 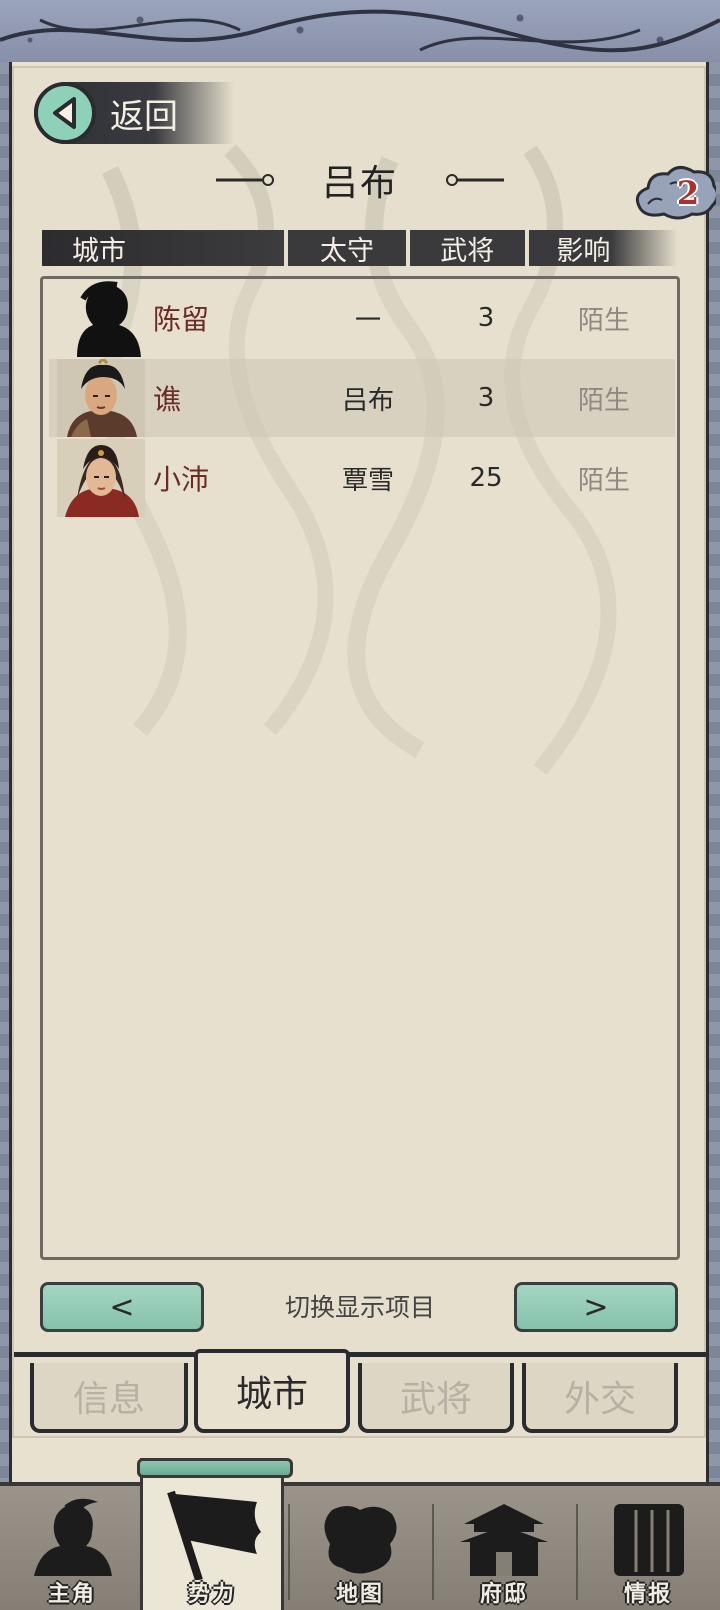 I want to click on nav-hero: 主角, so click(x=72, y=1548).